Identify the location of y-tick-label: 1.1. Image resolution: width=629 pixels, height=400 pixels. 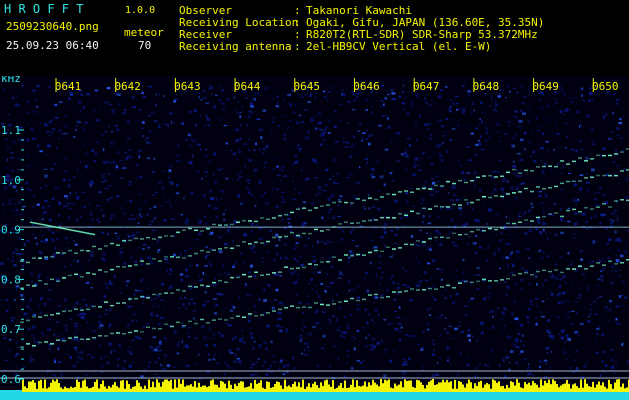
(11, 130).